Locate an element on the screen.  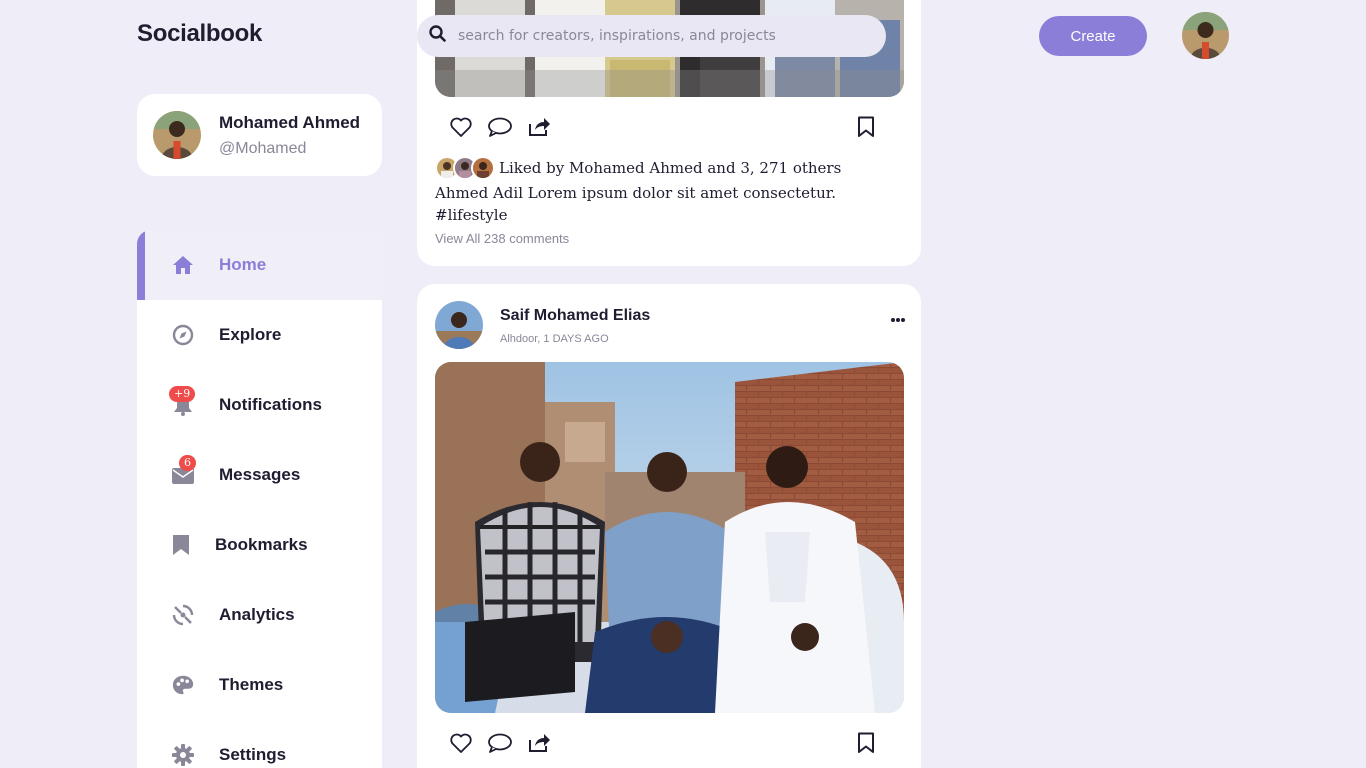
search-icon is located at coordinates (437, 36).